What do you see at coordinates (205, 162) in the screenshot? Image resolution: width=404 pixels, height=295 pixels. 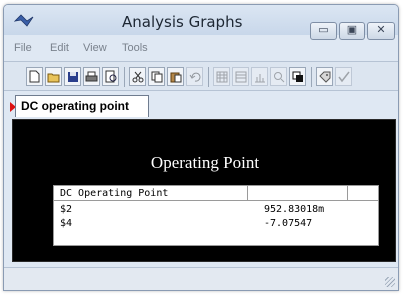 I see `graph-title: Operating Point` at bounding box center [205, 162].